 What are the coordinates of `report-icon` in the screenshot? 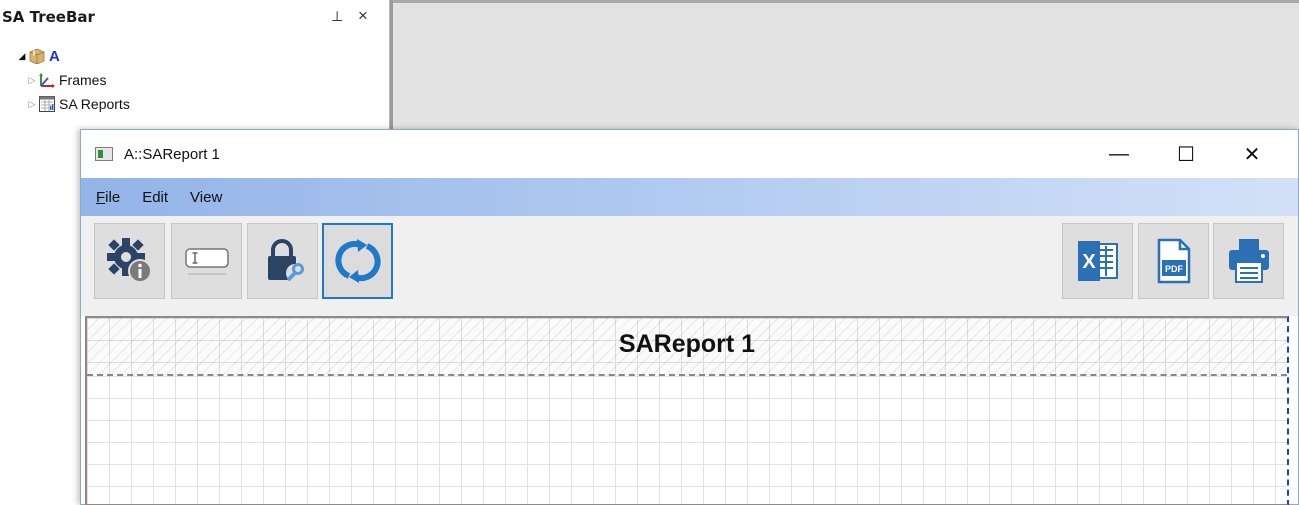 It's located at (47, 104).